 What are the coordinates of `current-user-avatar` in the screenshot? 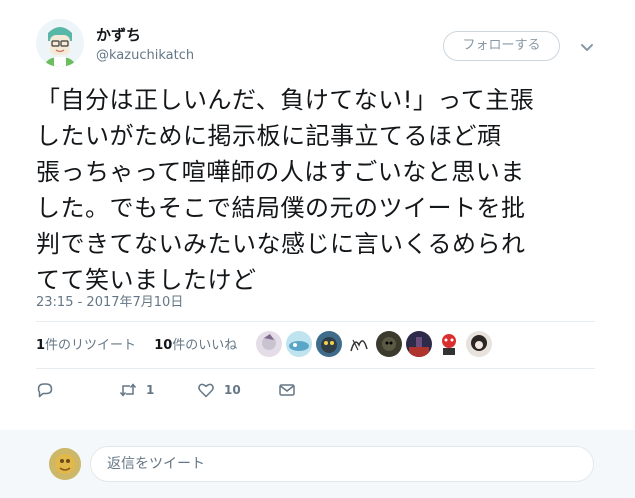 It's located at (65, 464).